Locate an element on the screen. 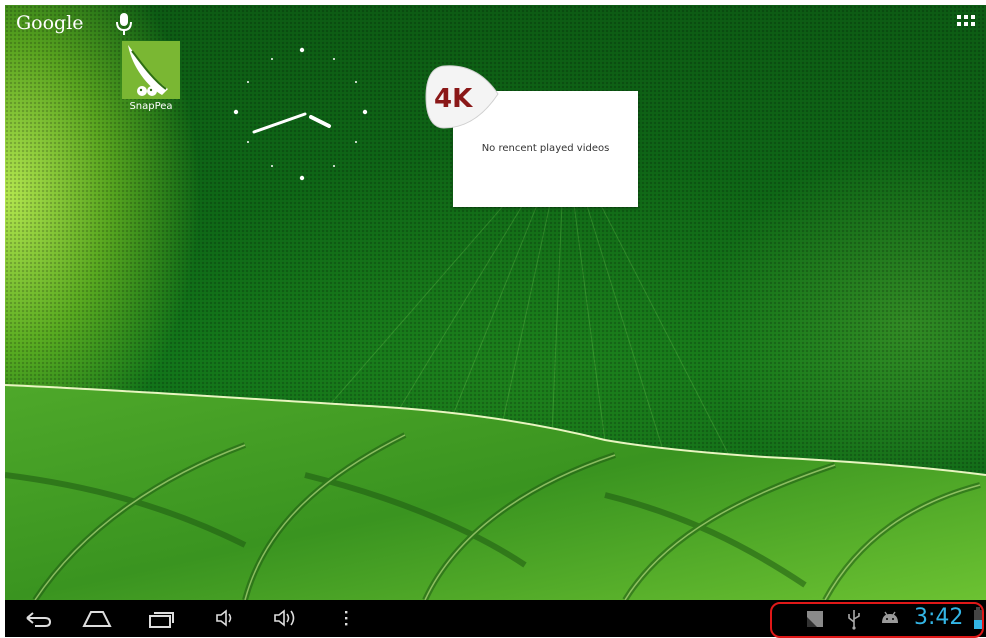 This screenshot has width=986, height=638. volume-up-icon is located at coordinates (286, 618).